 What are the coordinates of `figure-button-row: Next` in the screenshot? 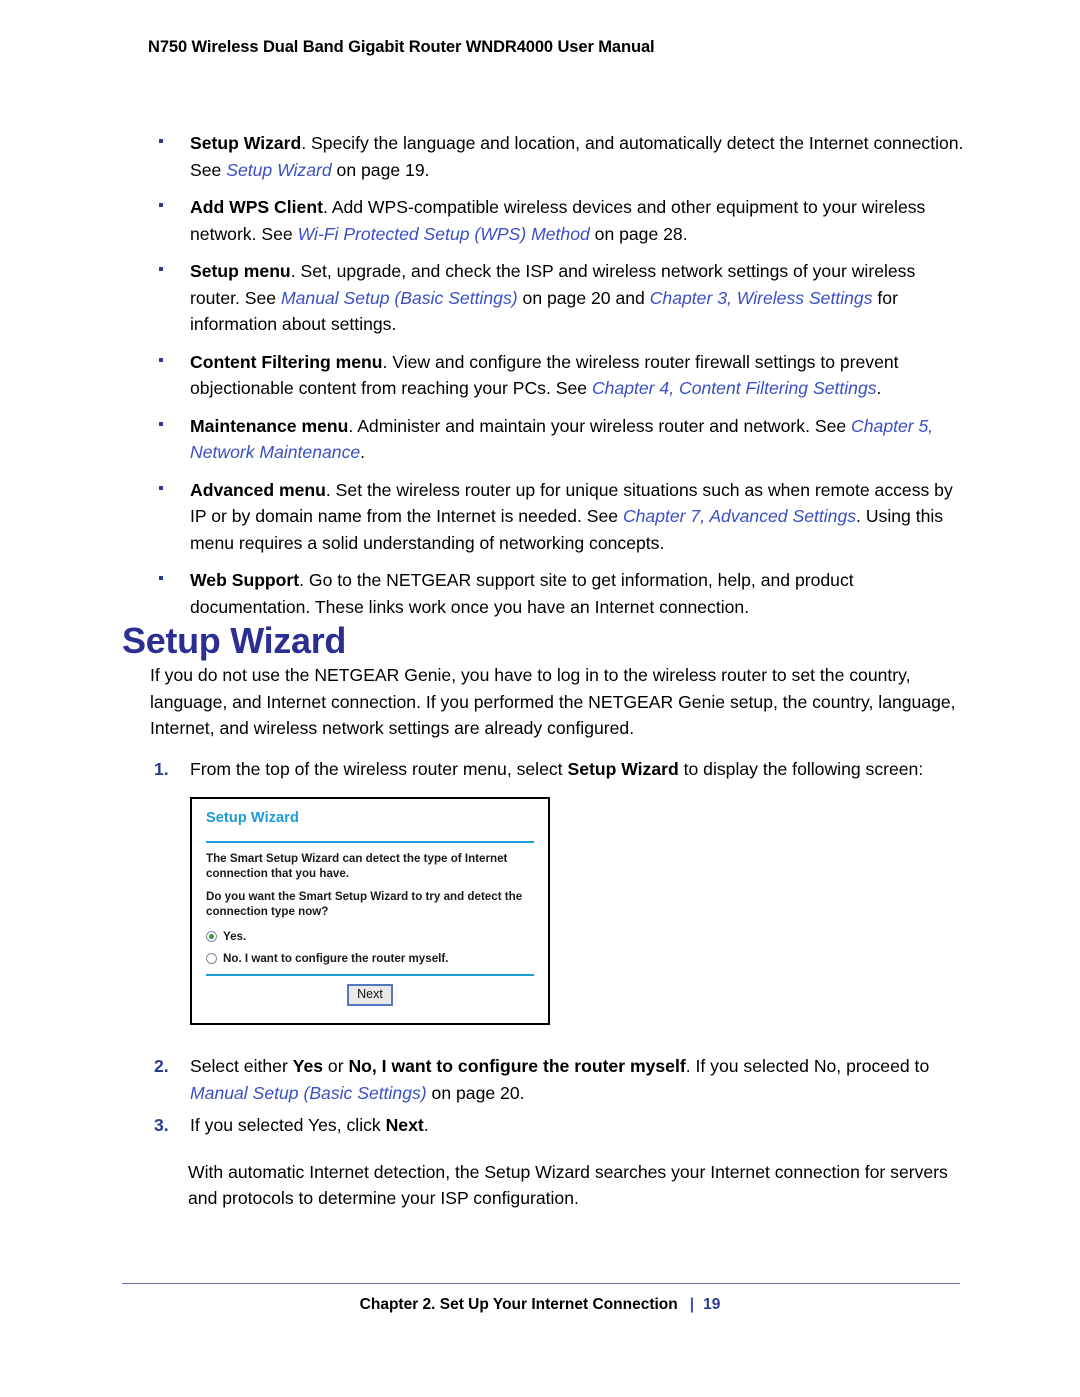 It's located at (370, 995).